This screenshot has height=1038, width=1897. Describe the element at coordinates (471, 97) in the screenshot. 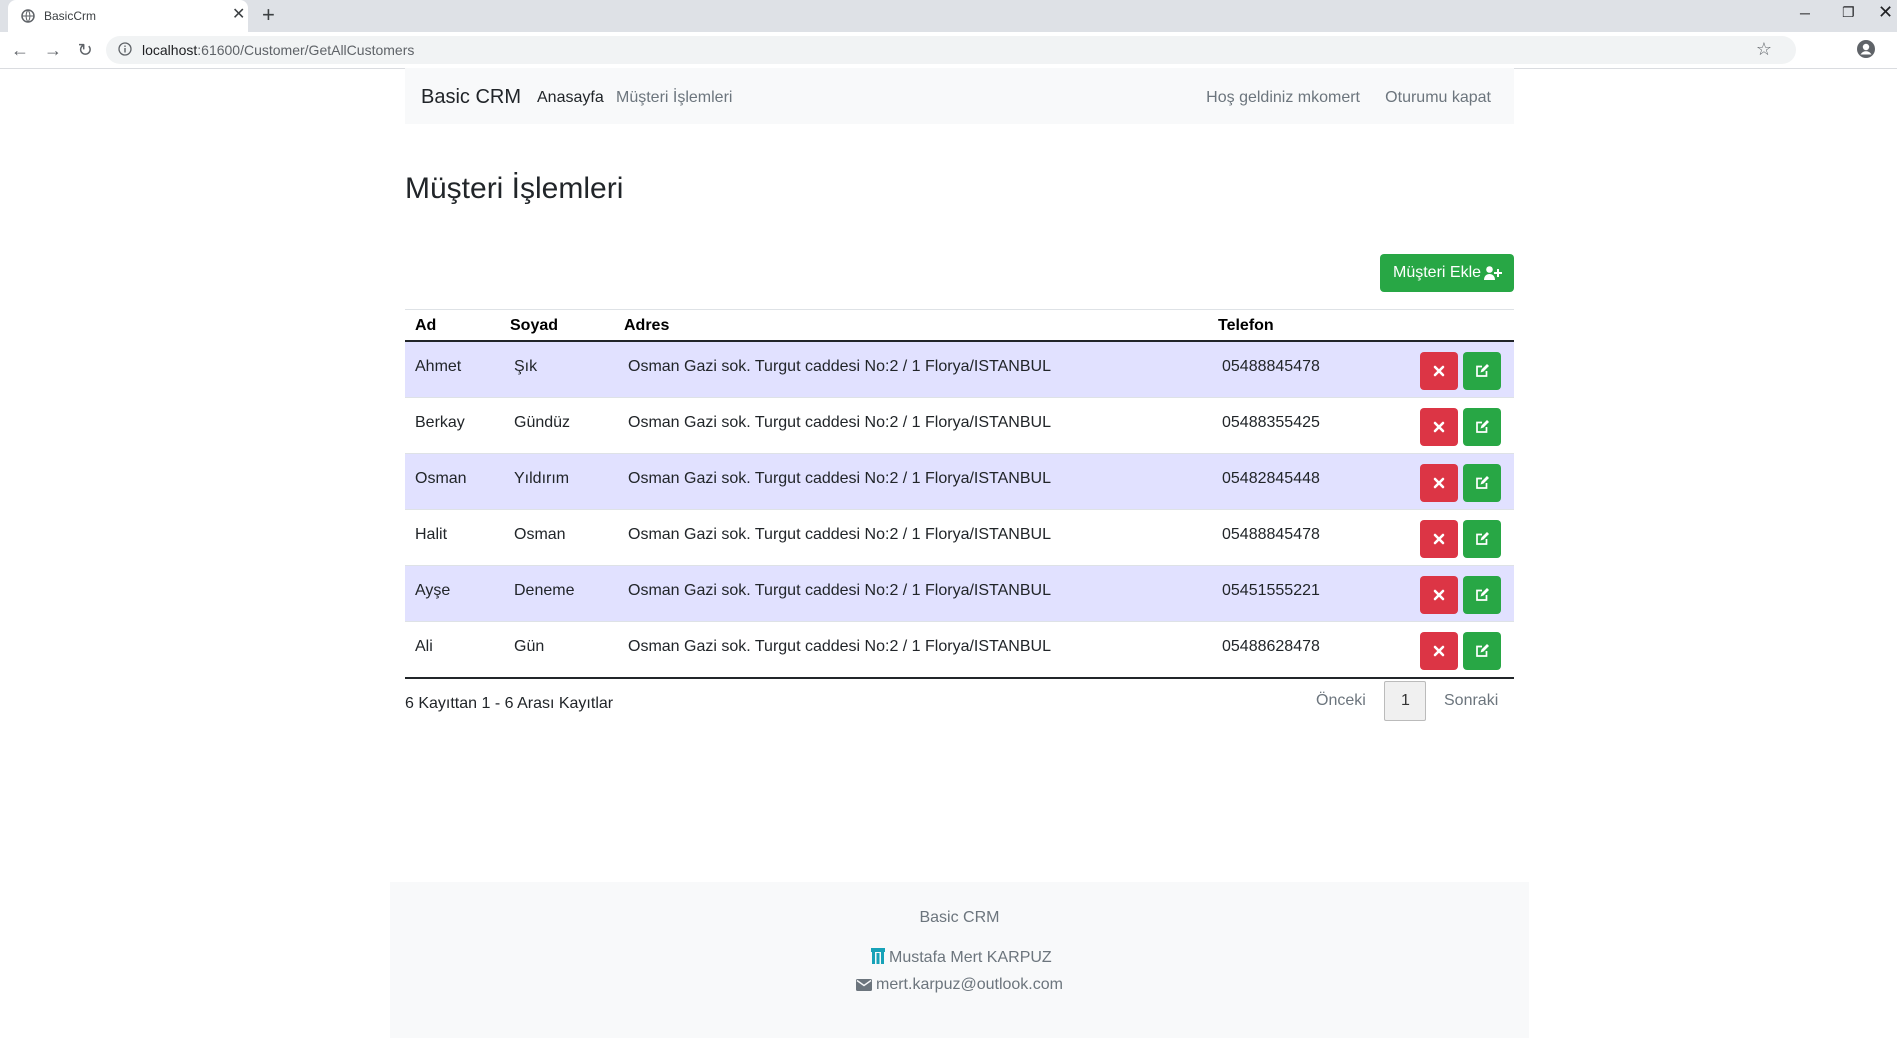

I see `navbar-brand: Basic CRM` at that location.